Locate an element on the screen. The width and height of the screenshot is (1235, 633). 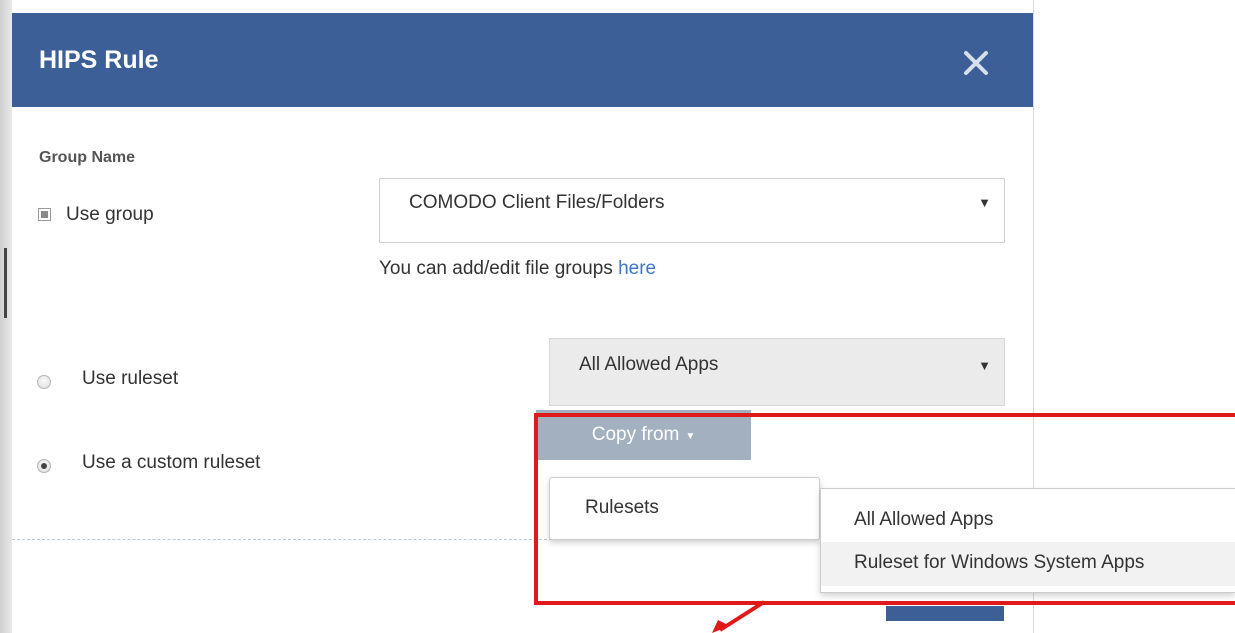
ruleset-select-value: All Allowed Apps is located at coordinates (649, 364).